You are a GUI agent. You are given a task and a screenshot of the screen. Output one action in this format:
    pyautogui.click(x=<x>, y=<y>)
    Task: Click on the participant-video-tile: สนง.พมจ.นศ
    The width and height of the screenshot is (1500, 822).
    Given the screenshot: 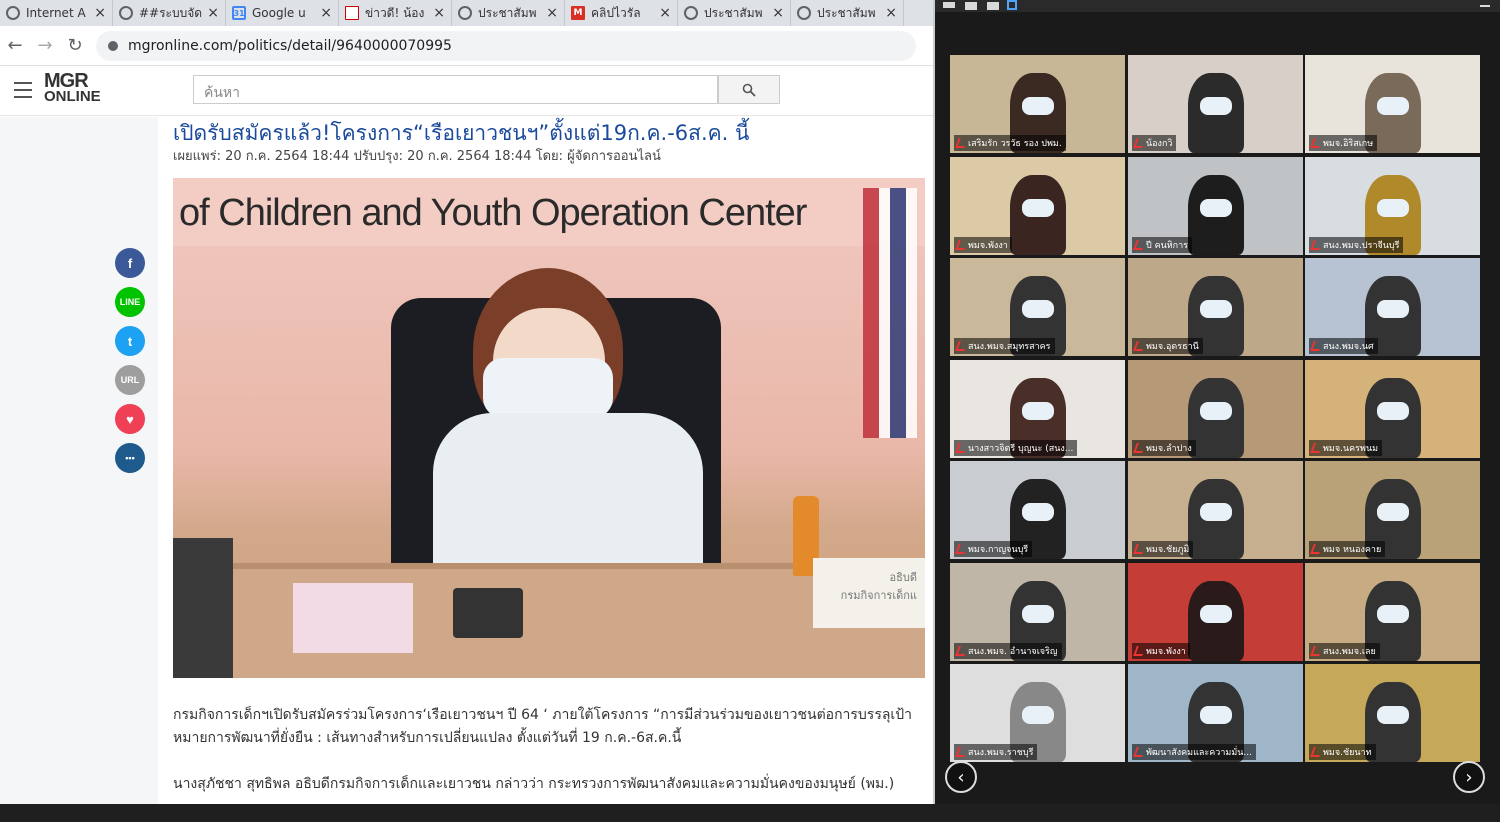 What is the action you would take?
    pyautogui.click(x=1392, y=307)
    